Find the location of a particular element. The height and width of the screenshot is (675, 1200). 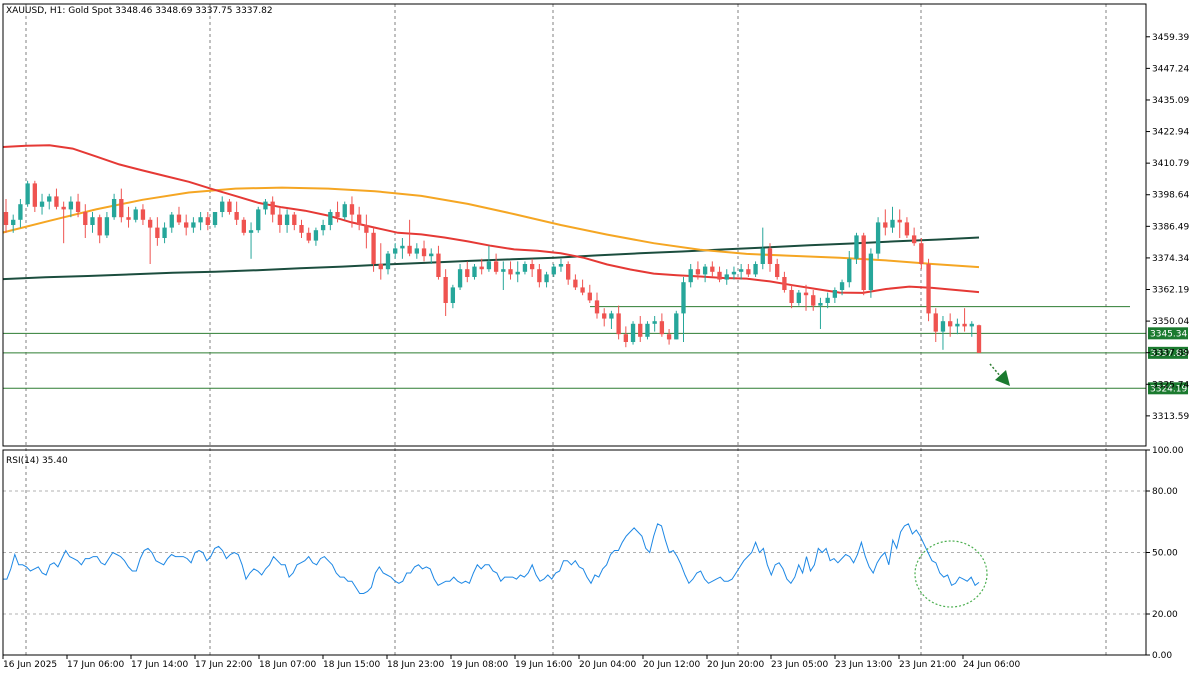

time-tick-label: 18 Jun 23:00 is located at coordinates (415, 665).